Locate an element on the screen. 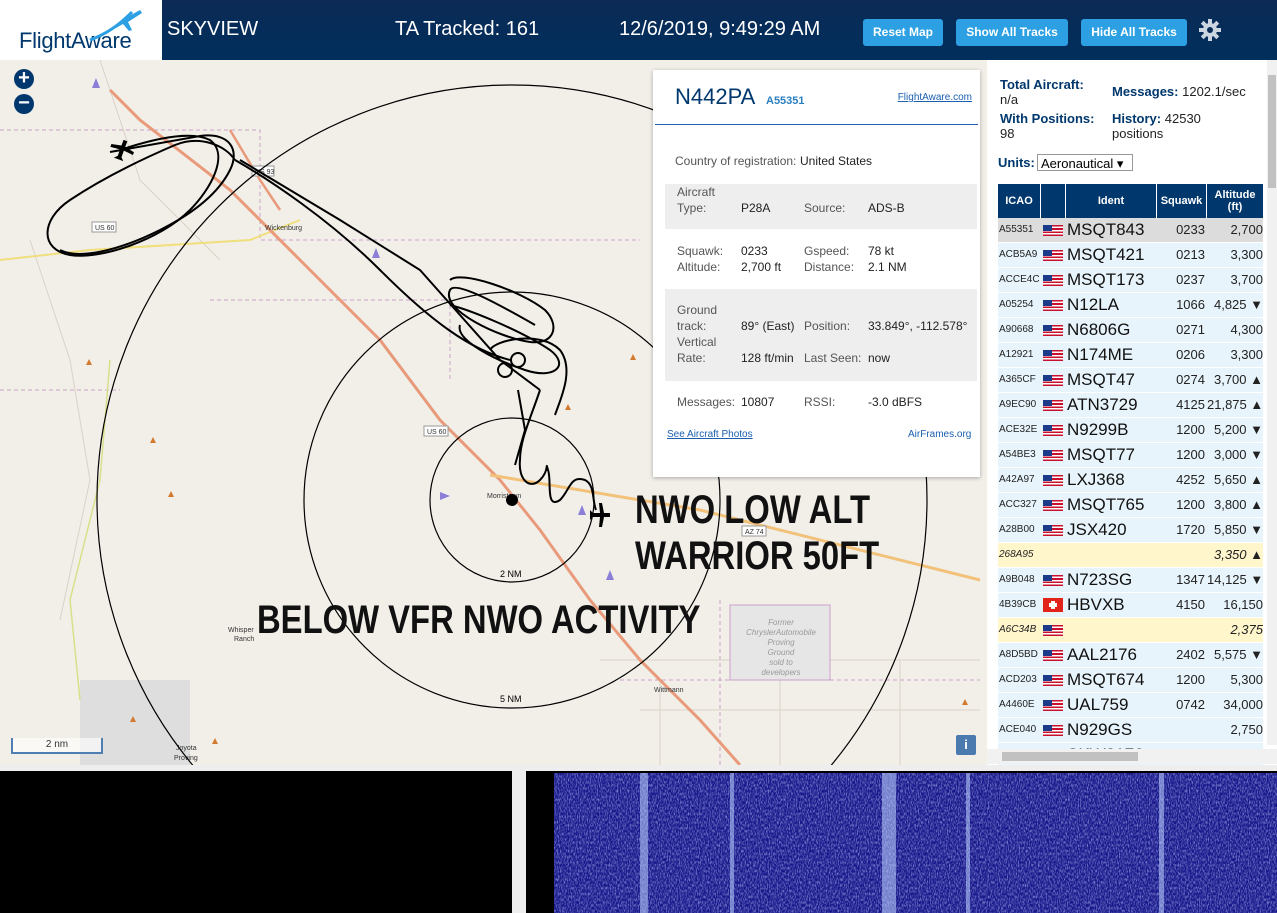 The height and width of the screenshot is (913, 1277). video-panel-left is located at coordinates (256, 842).